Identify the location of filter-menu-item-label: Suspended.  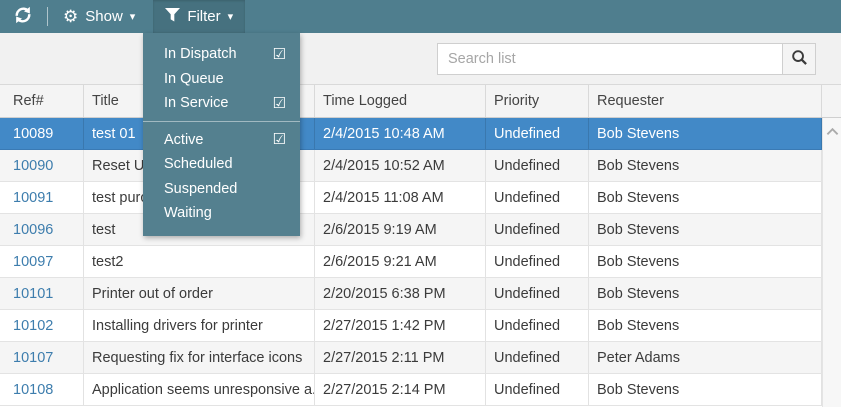
(201, 188).